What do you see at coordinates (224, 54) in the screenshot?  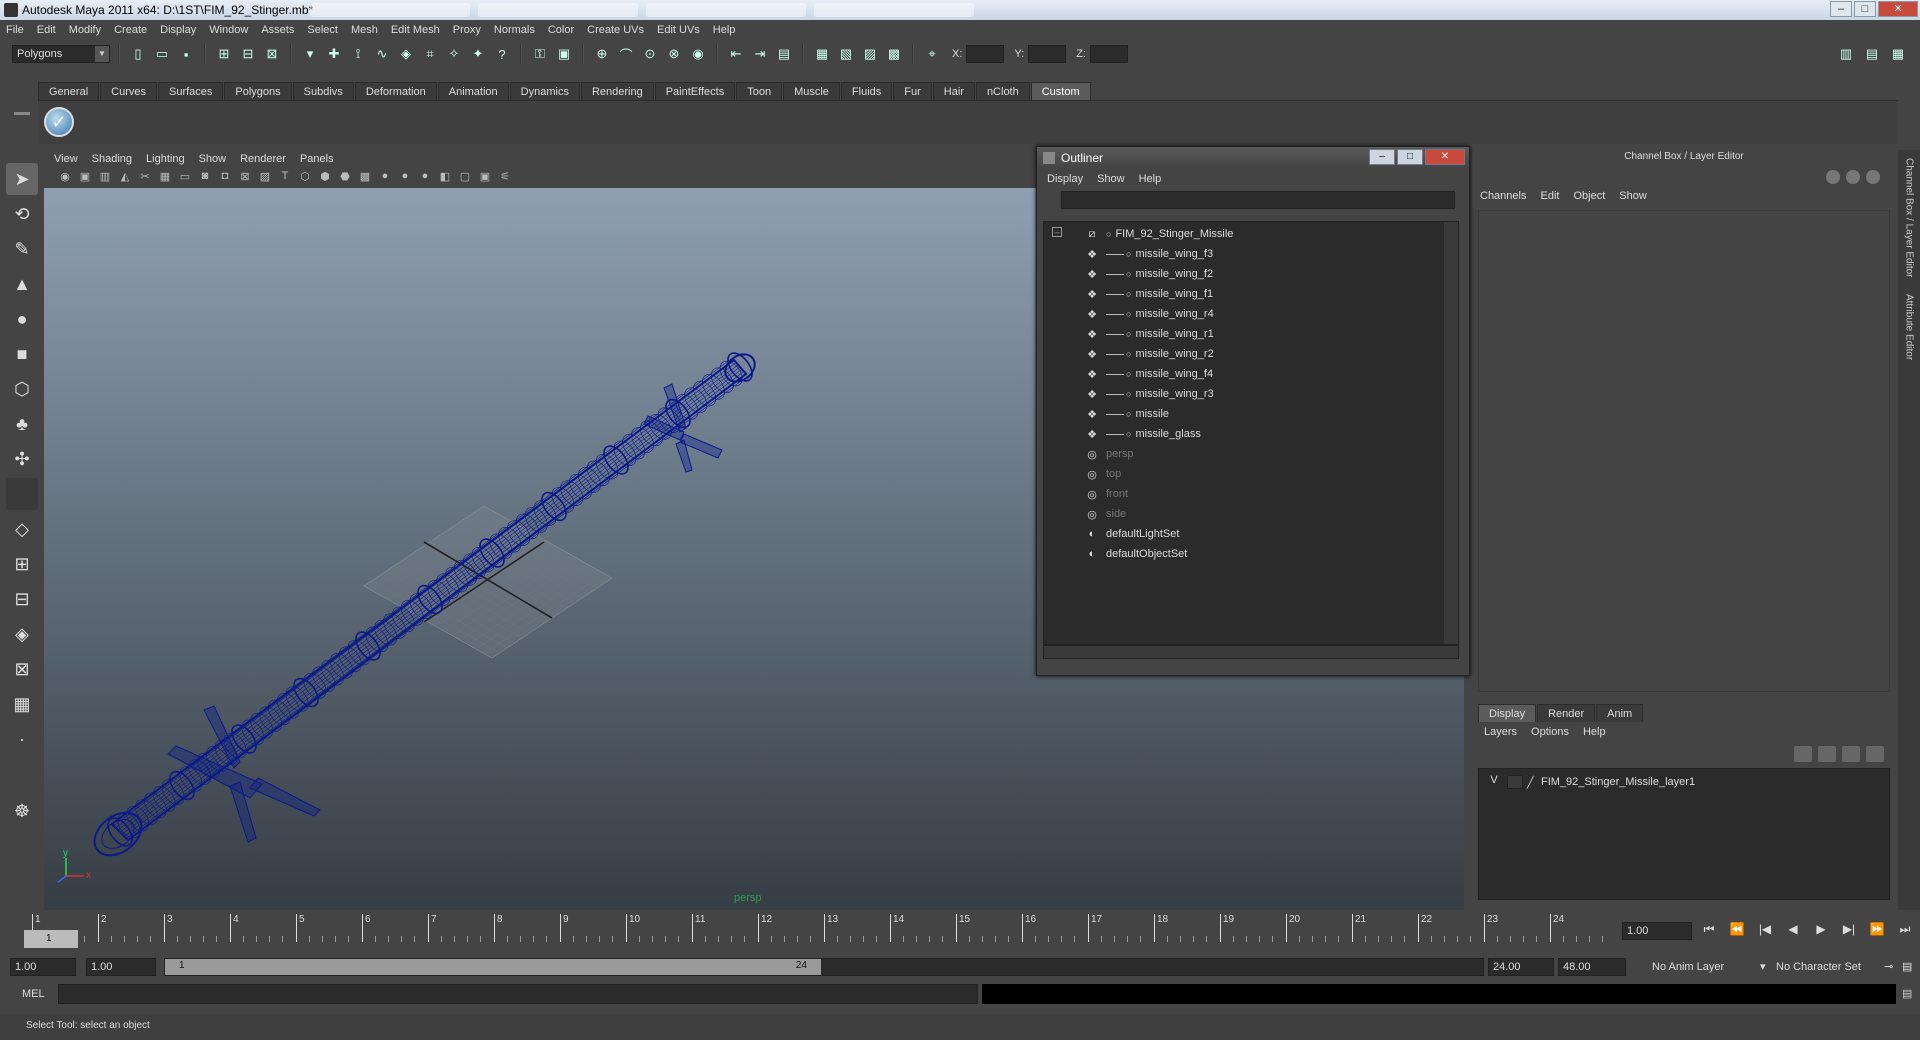 I see `select-by-hierarchy-icon: ⊞` at bounding box center [224, 54].